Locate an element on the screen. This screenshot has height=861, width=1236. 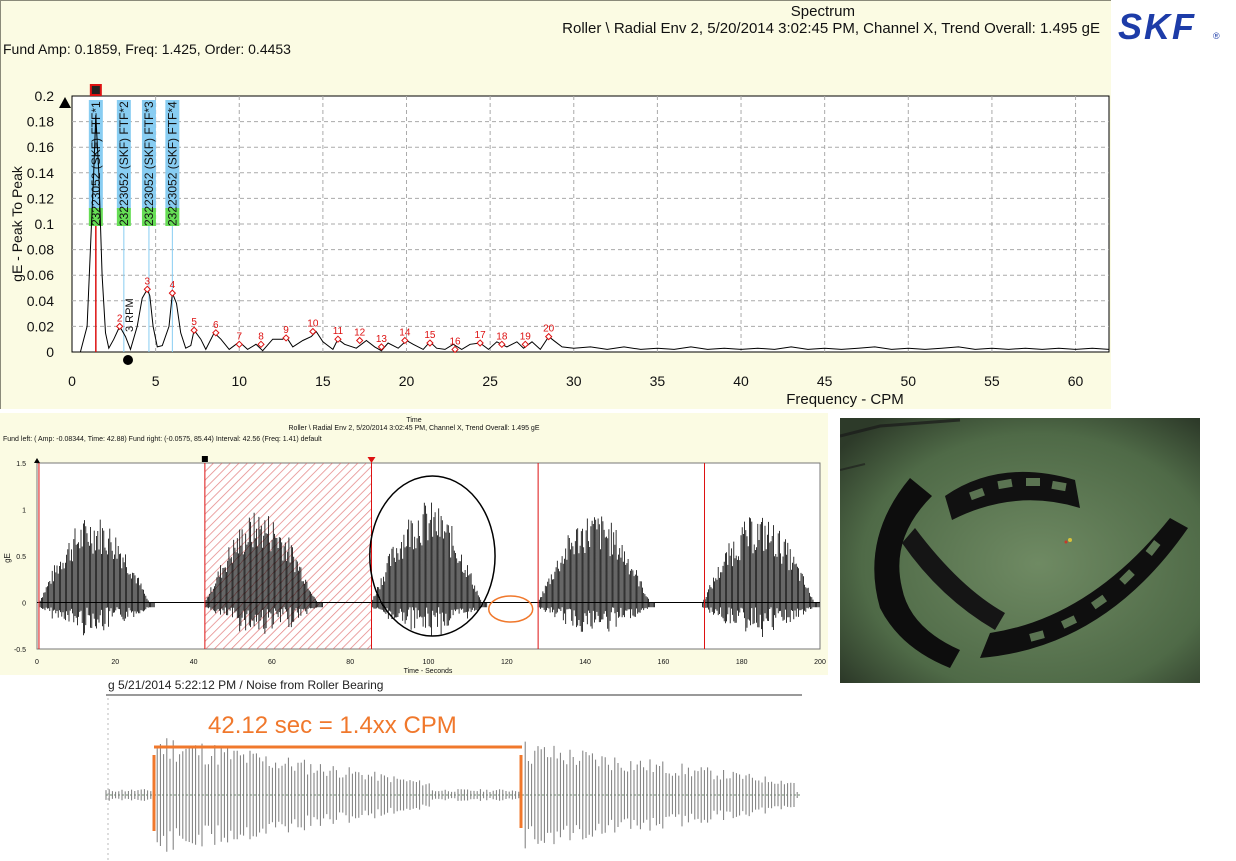
time-x-tick-label: 160 is located at coordinates (664, 662).